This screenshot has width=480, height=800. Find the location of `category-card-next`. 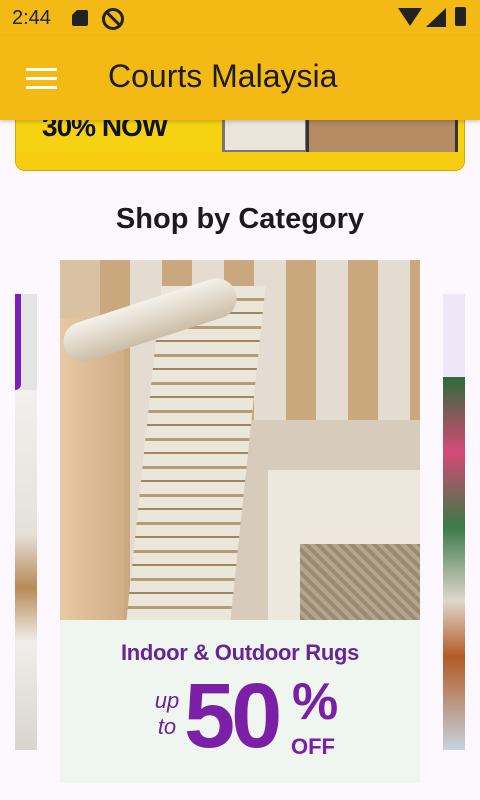

category-card-next is located at coordinates (454, 522).